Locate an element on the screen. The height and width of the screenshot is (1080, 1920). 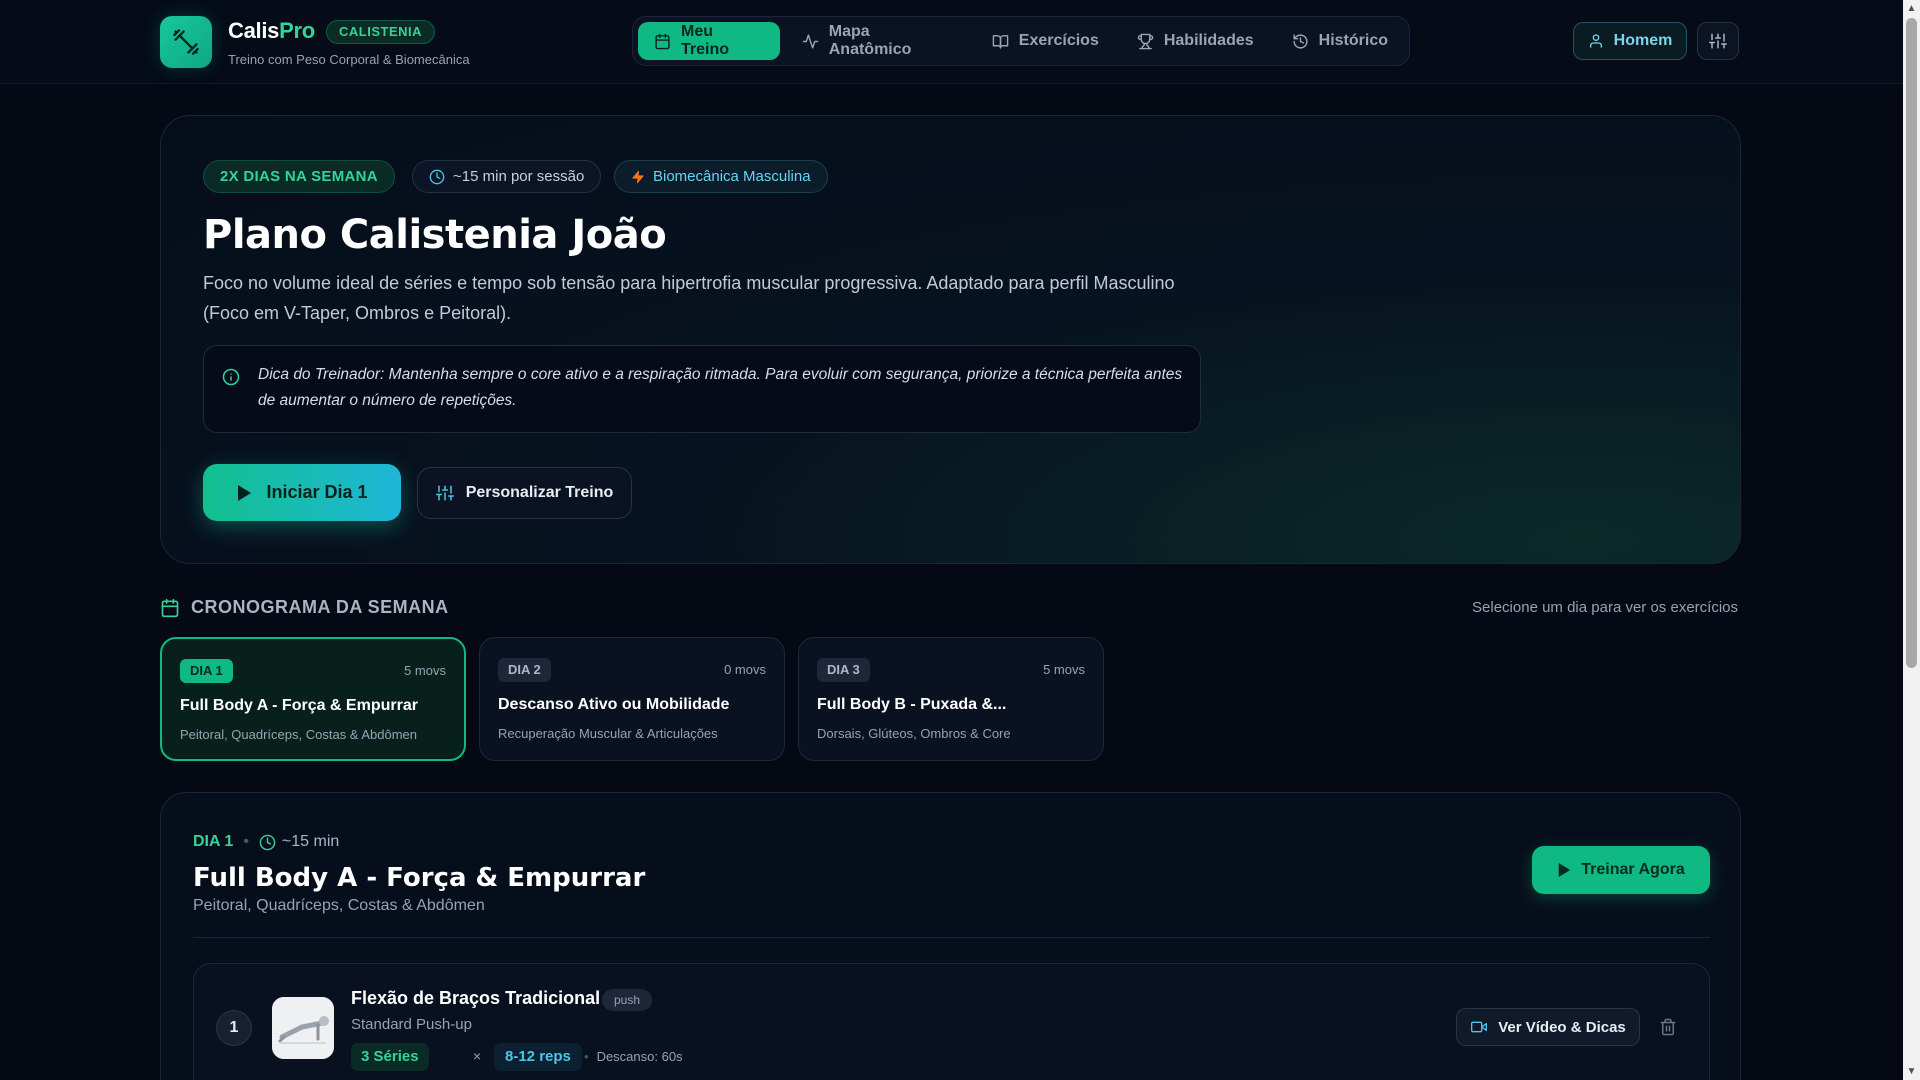
delete-exercise-button is located at coordinates (1668, 1027).